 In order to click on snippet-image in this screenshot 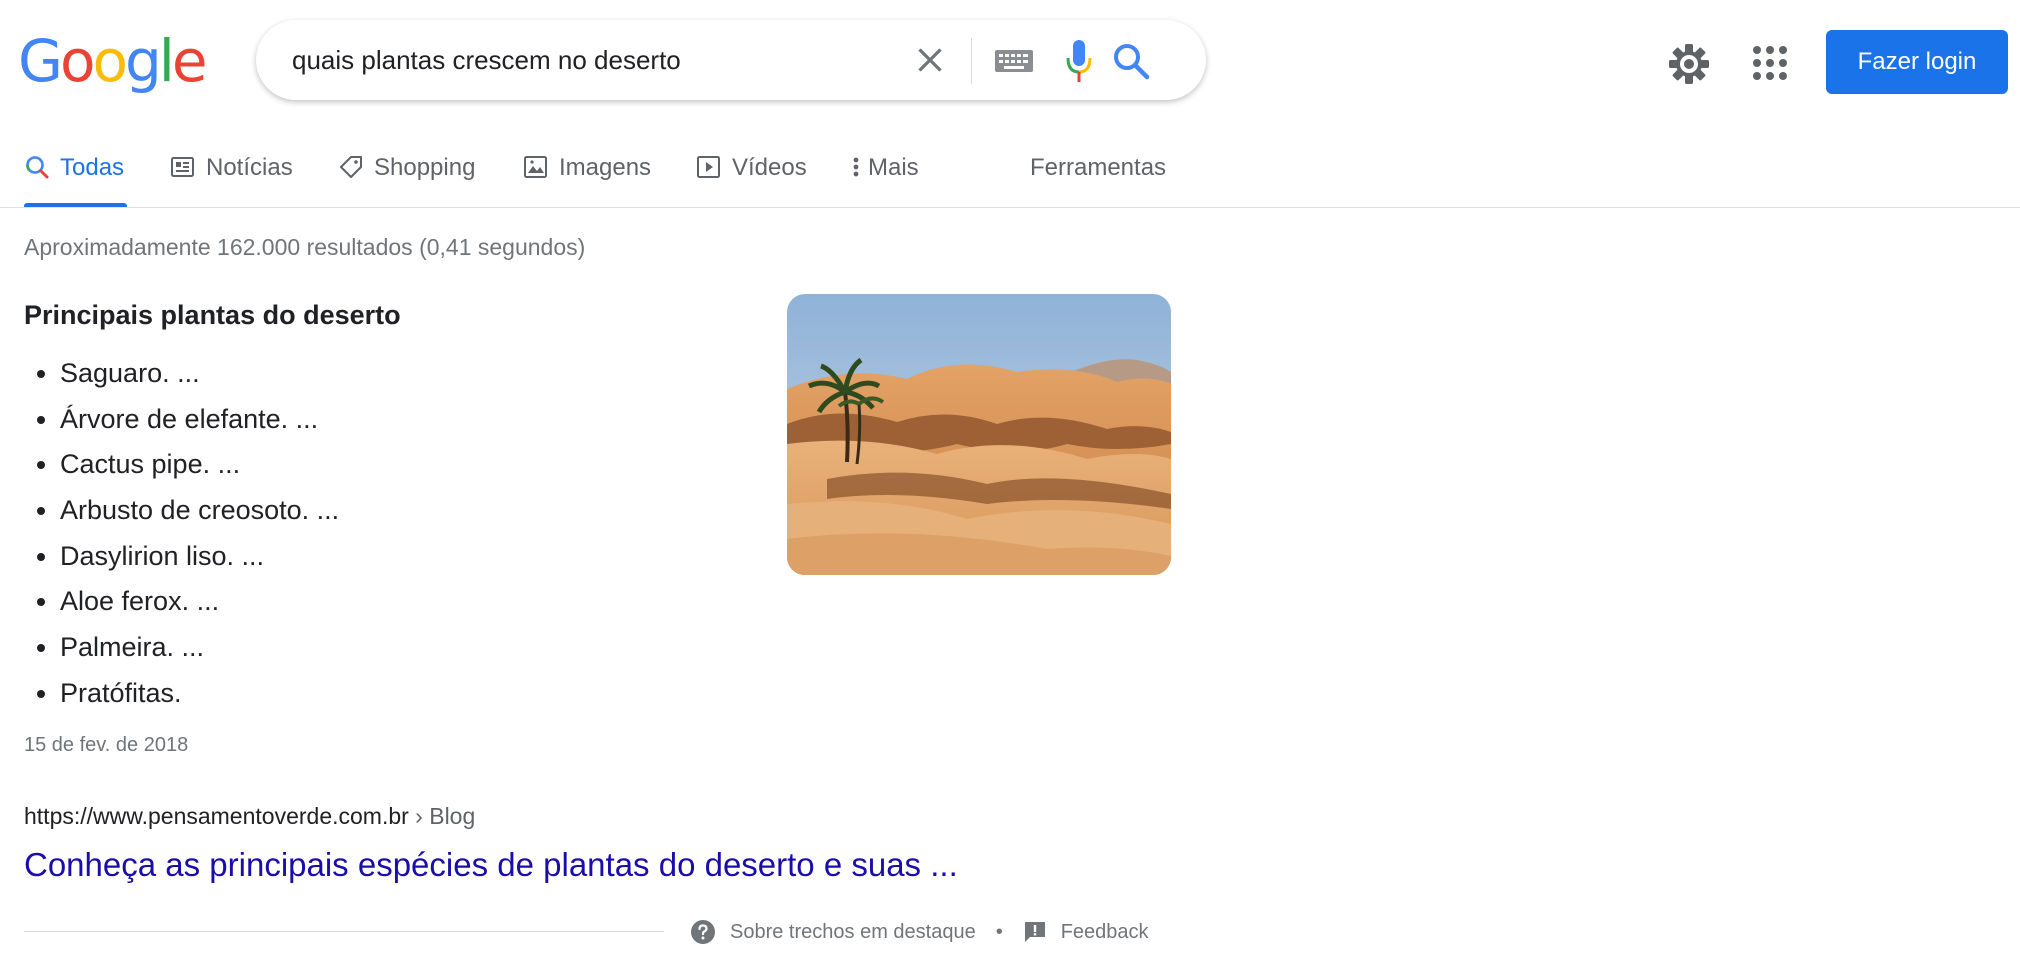, I will do `click(979, 434)`.